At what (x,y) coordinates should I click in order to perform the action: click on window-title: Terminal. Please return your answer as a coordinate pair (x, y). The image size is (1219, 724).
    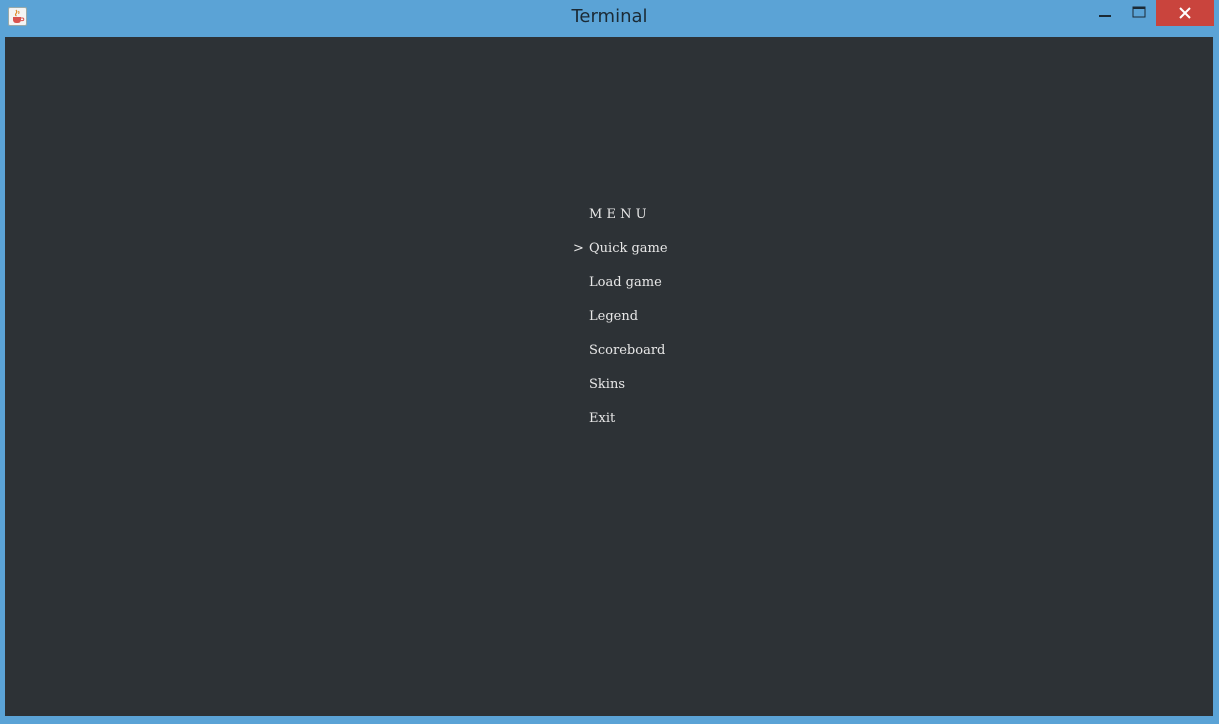
    Looking at the image, I should click on (609, 16).